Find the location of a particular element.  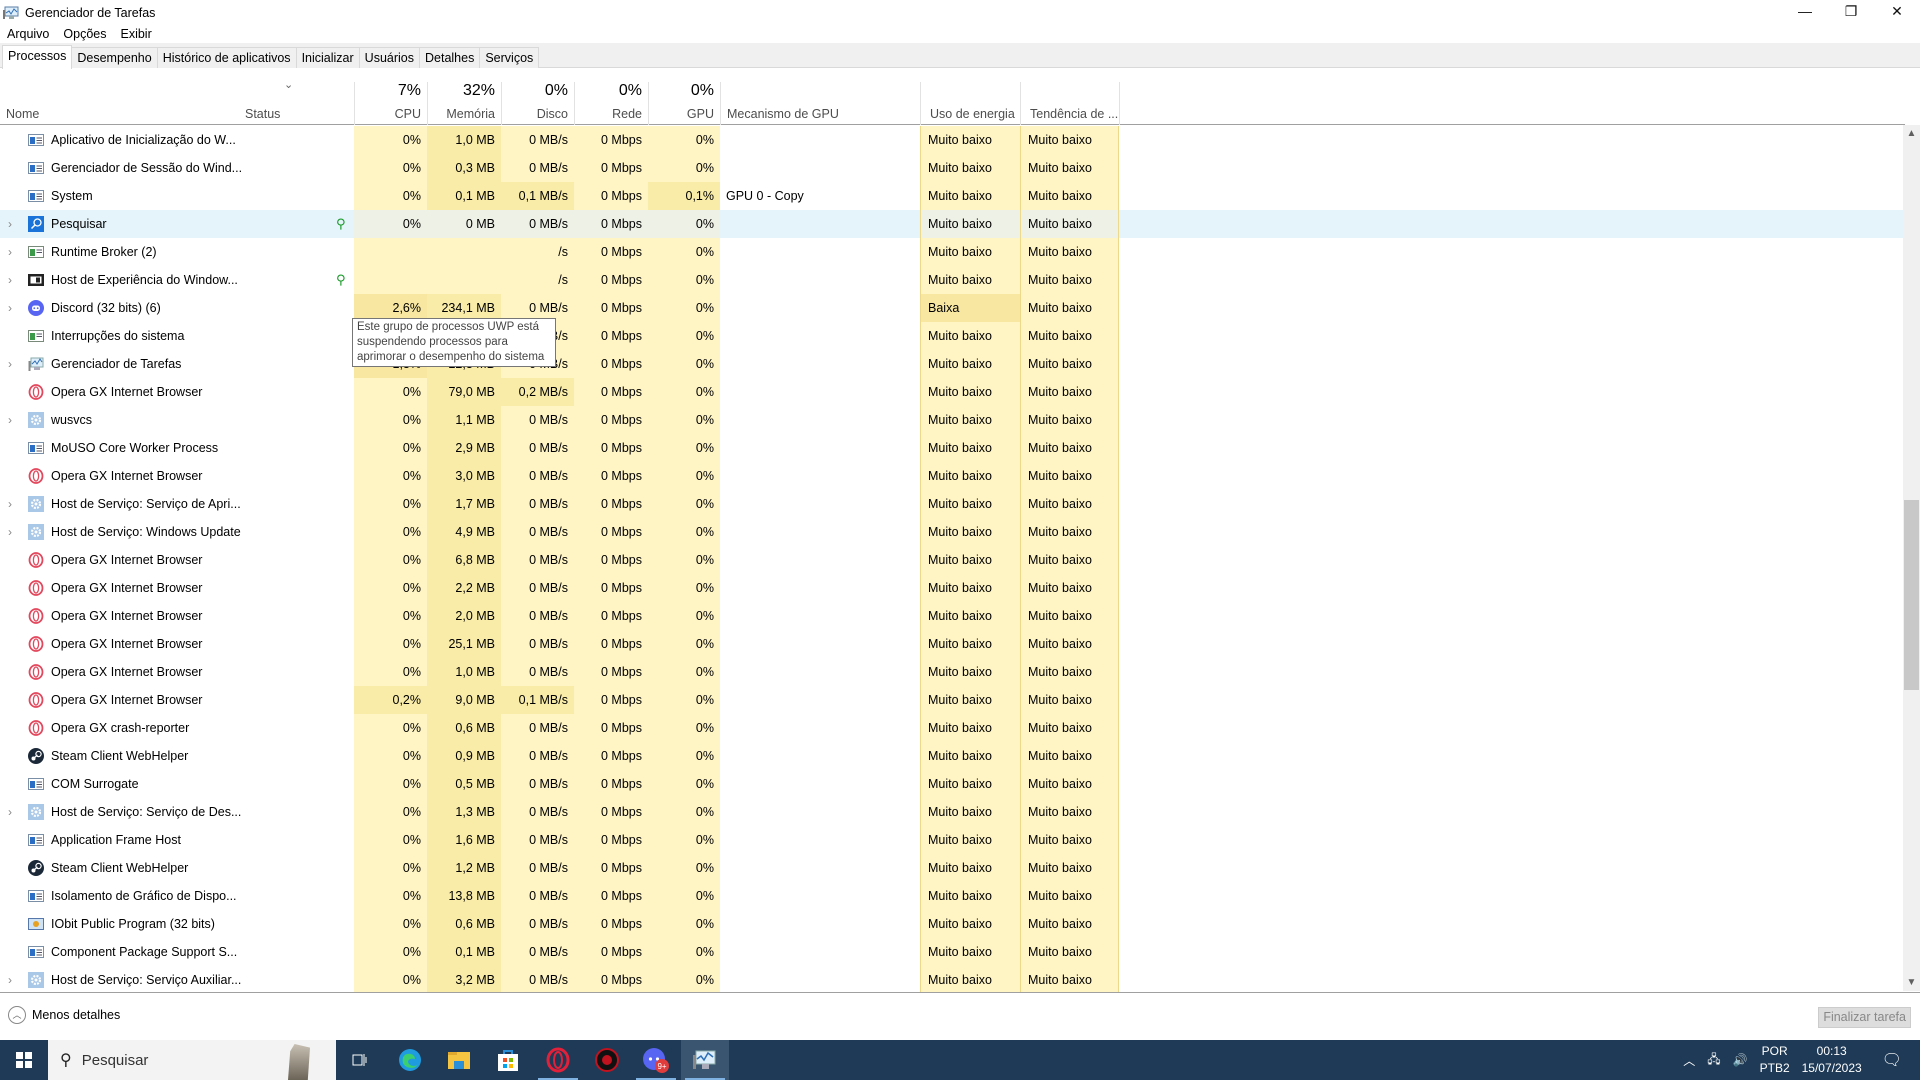

tab-processos: Processos is located at coordinates (37, 57).